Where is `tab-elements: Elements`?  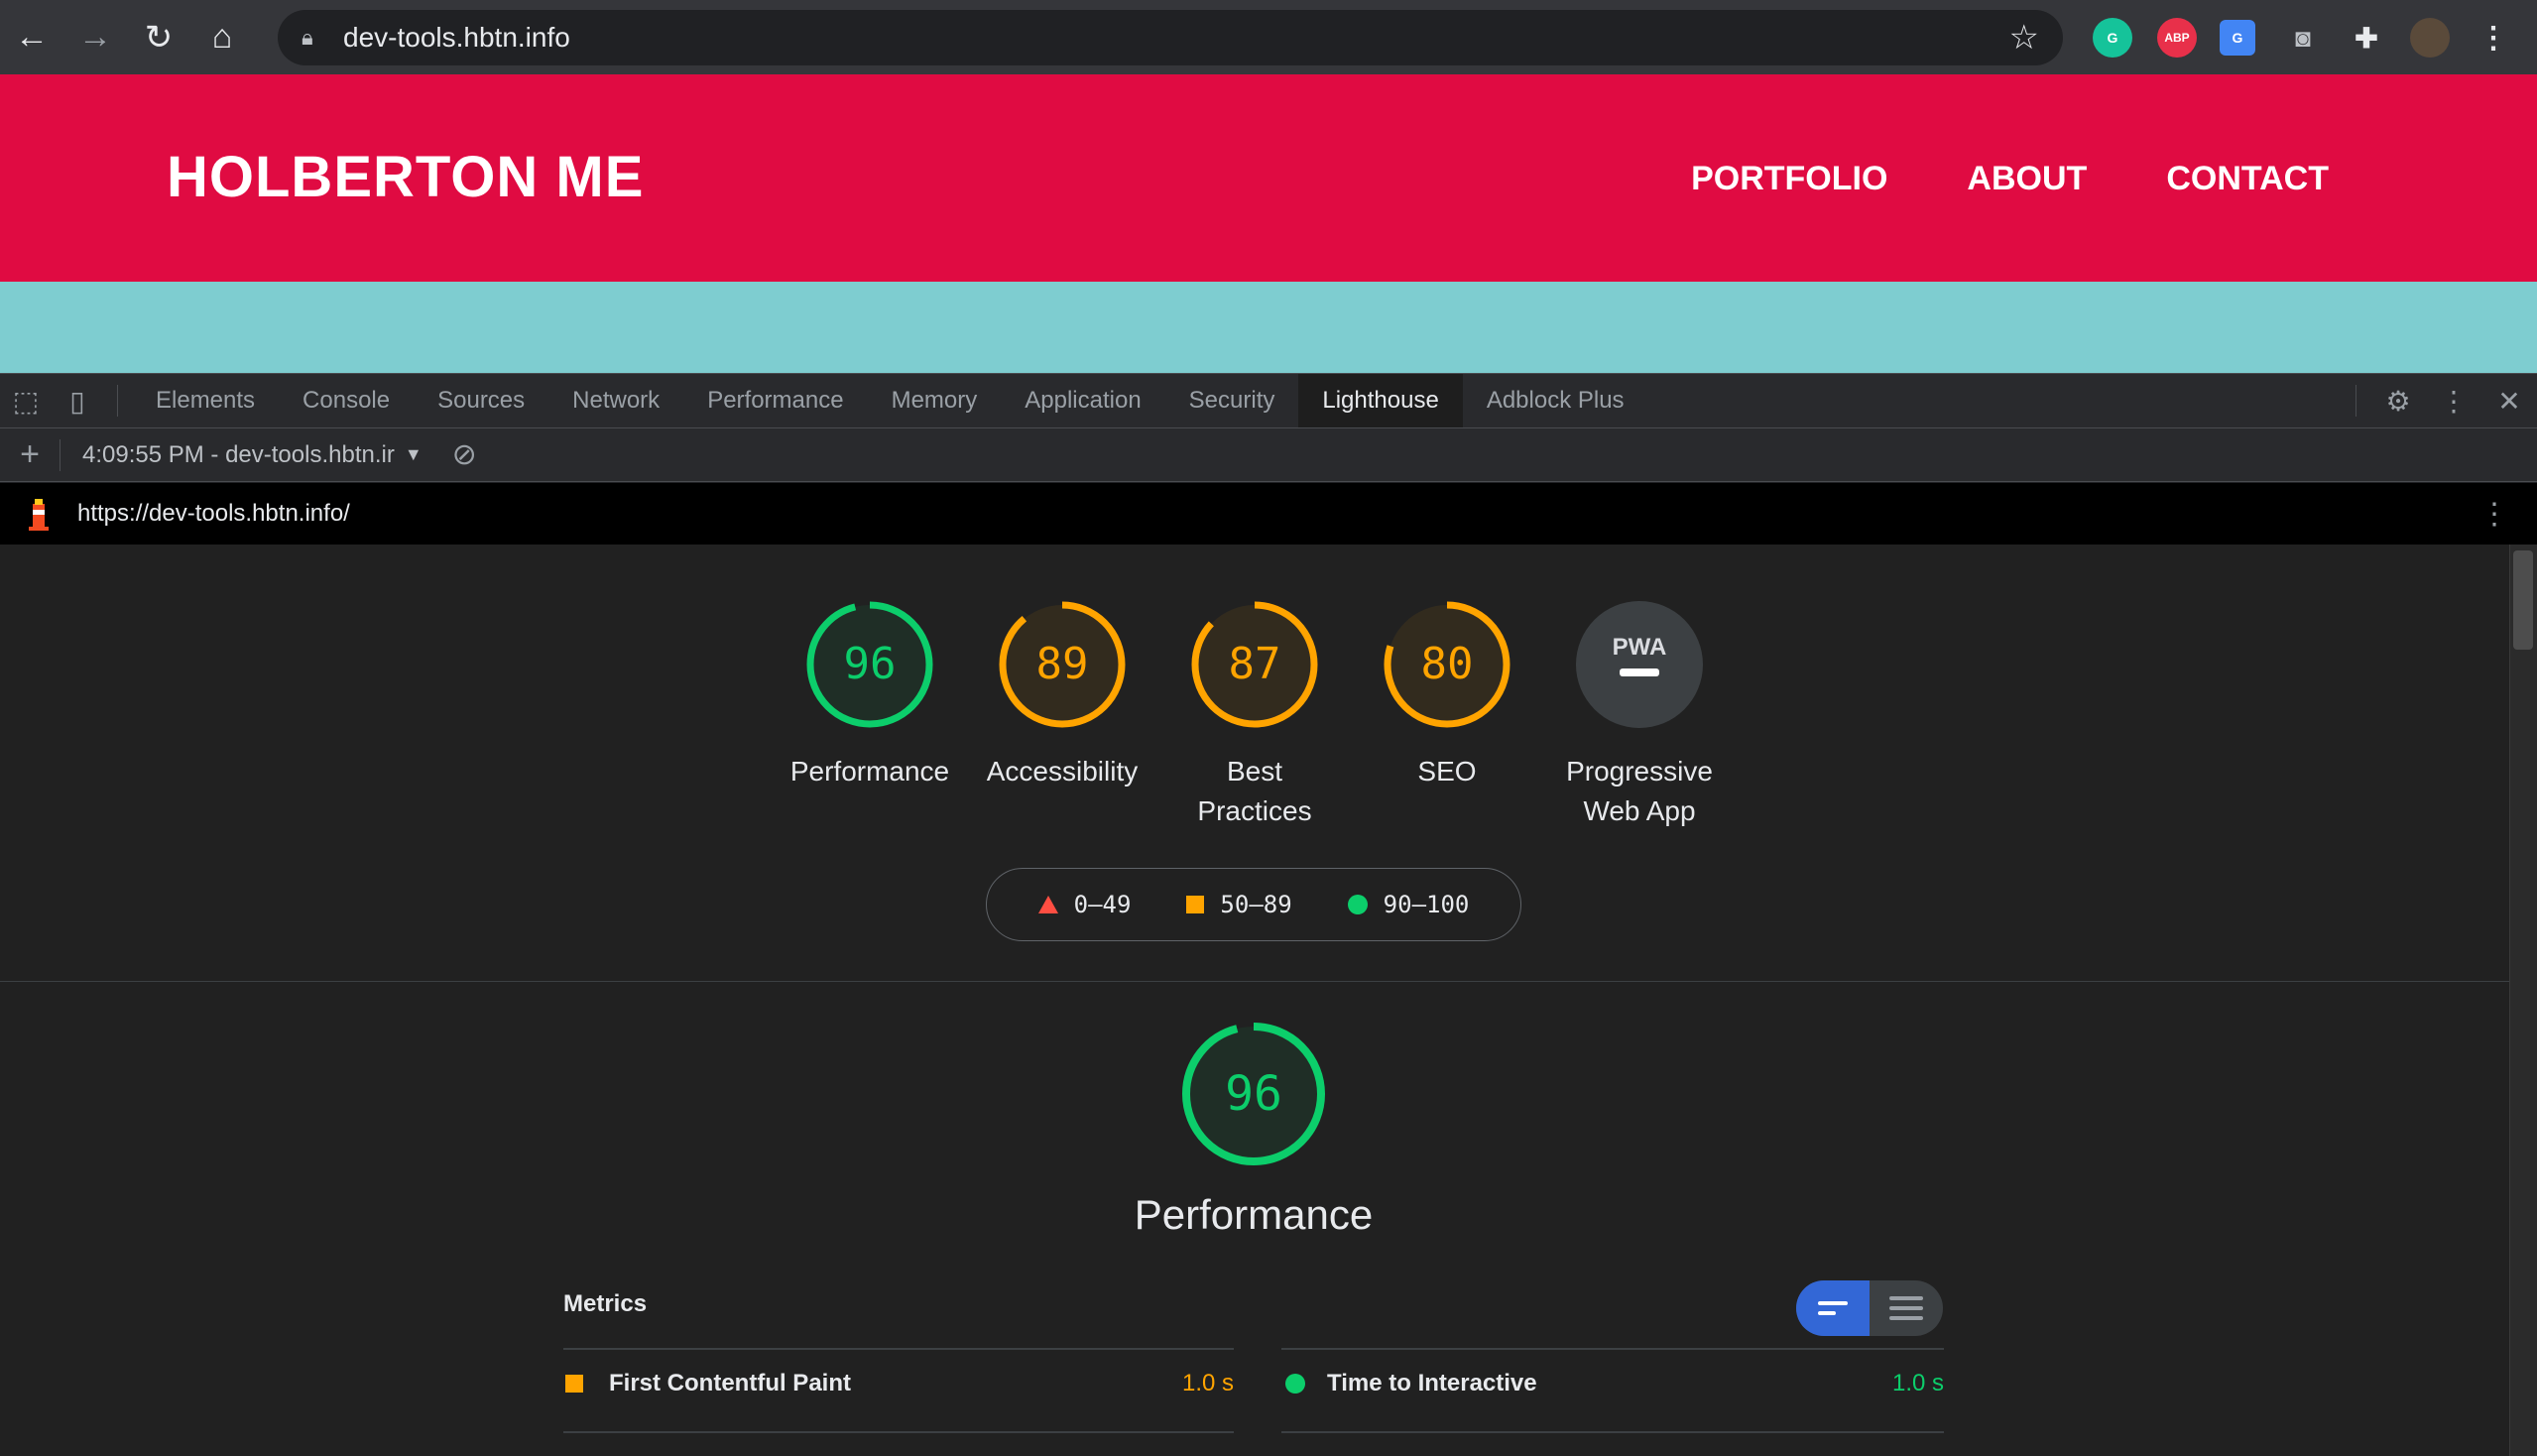 tab-elements: Elements is located at coordinates (205, 400).